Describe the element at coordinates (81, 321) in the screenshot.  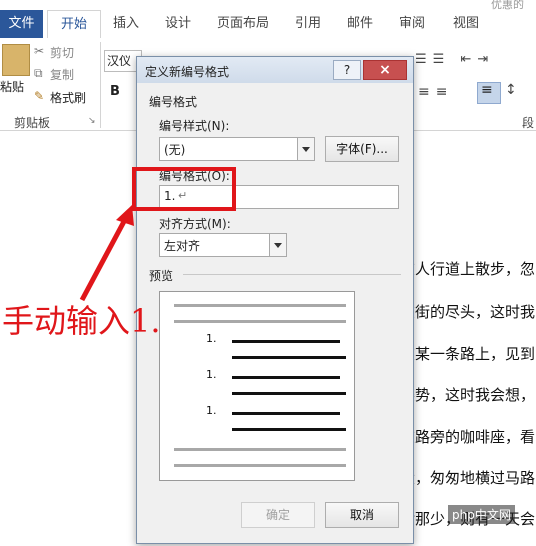
I see `annotation-text: 手动输入1.` at that location.